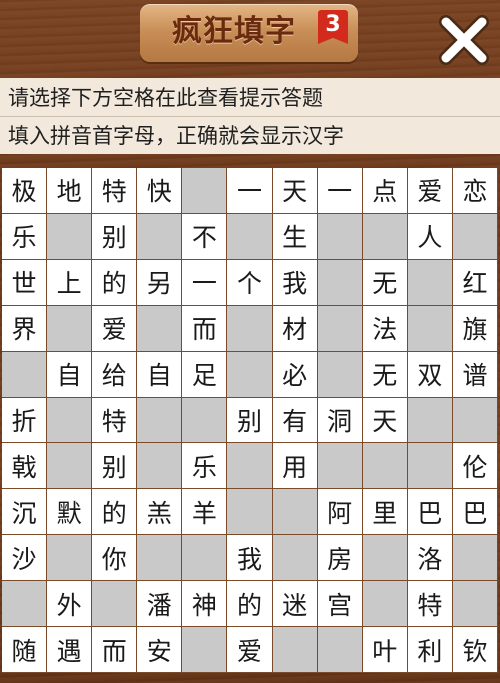 The width and height of the screenshot is (500, 683). Describe the element at coordinates (160, 191) in the screenshot. I see `grid-cell: 快` at that location.